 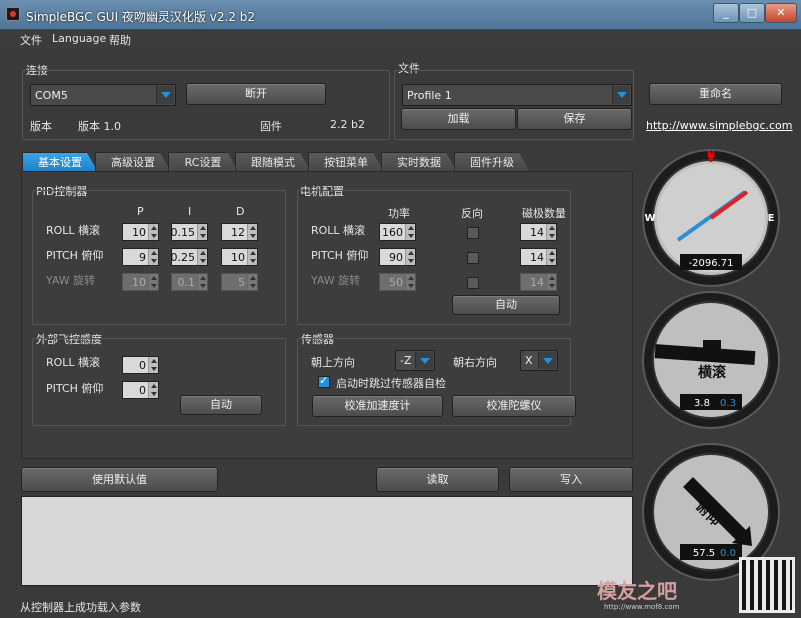 I want to click on sensor-up-label: 朝上方向, so click(x=333, y=362).